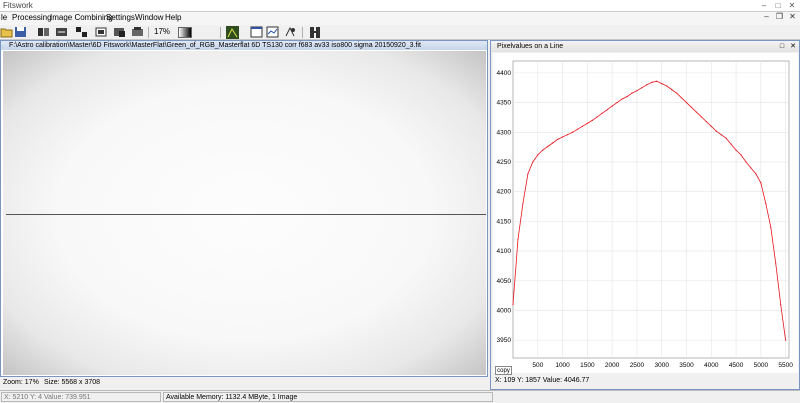  Describe the element at coordinates (504, 132) in the screenshot. I see `y-tick-label: 4300` at that location.